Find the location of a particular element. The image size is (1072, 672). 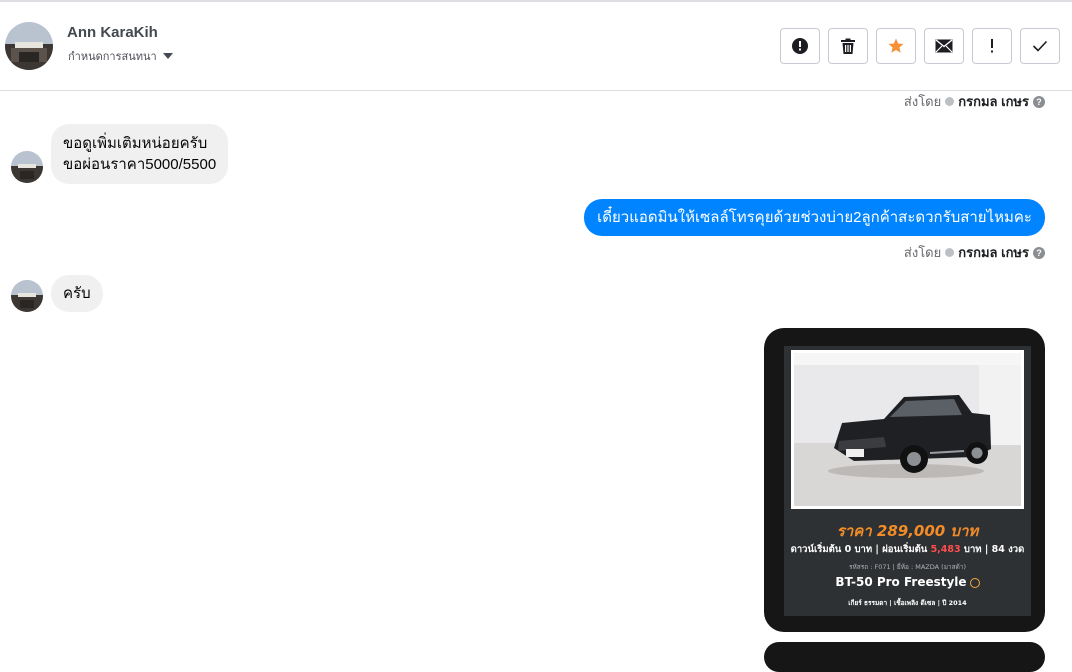

delete-button is located at coordinates (848, 46).